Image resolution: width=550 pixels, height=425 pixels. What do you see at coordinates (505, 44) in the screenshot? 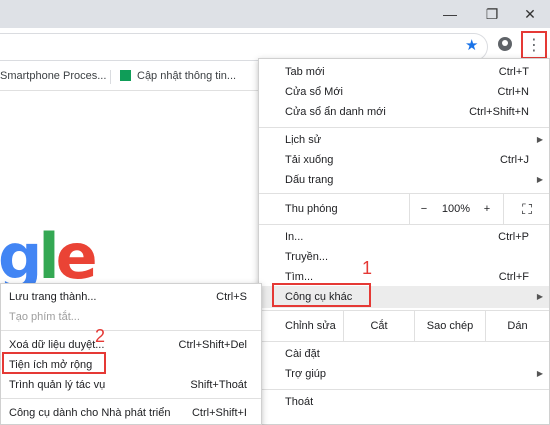
I see `profile-avatar-icon` at bounding box center [505, 44].